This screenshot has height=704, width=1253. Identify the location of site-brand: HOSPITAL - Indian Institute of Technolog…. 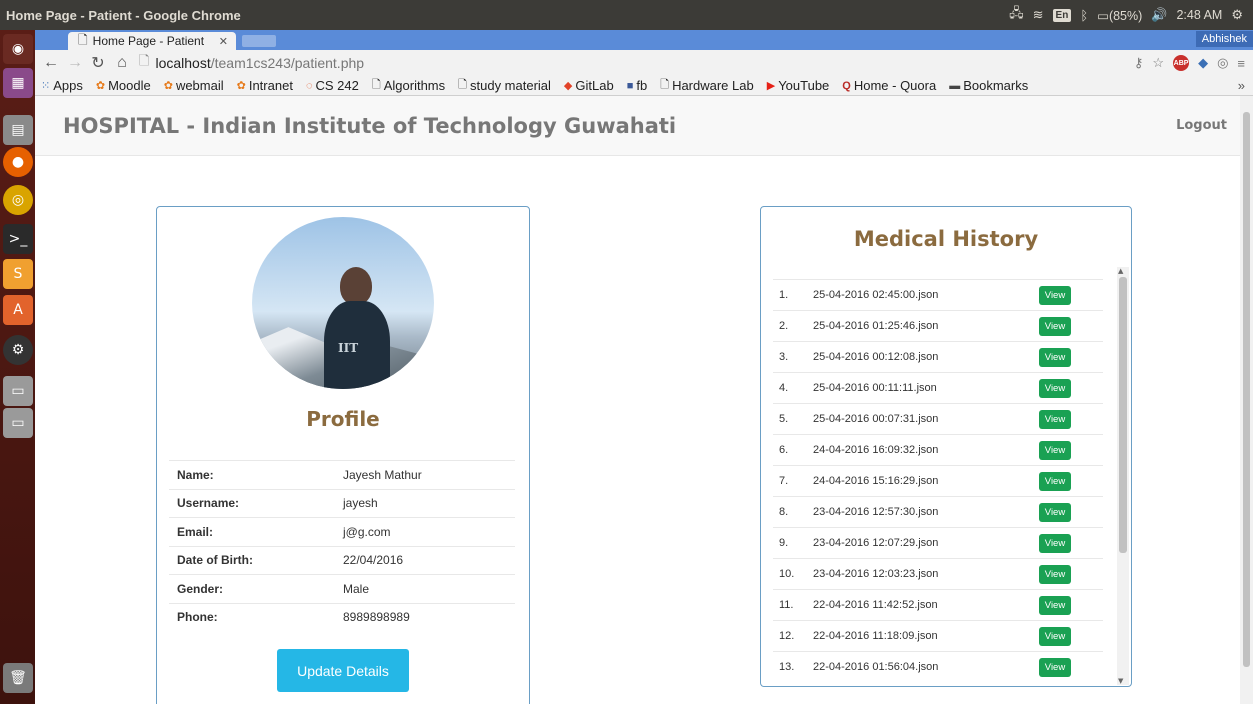
(619, 126).